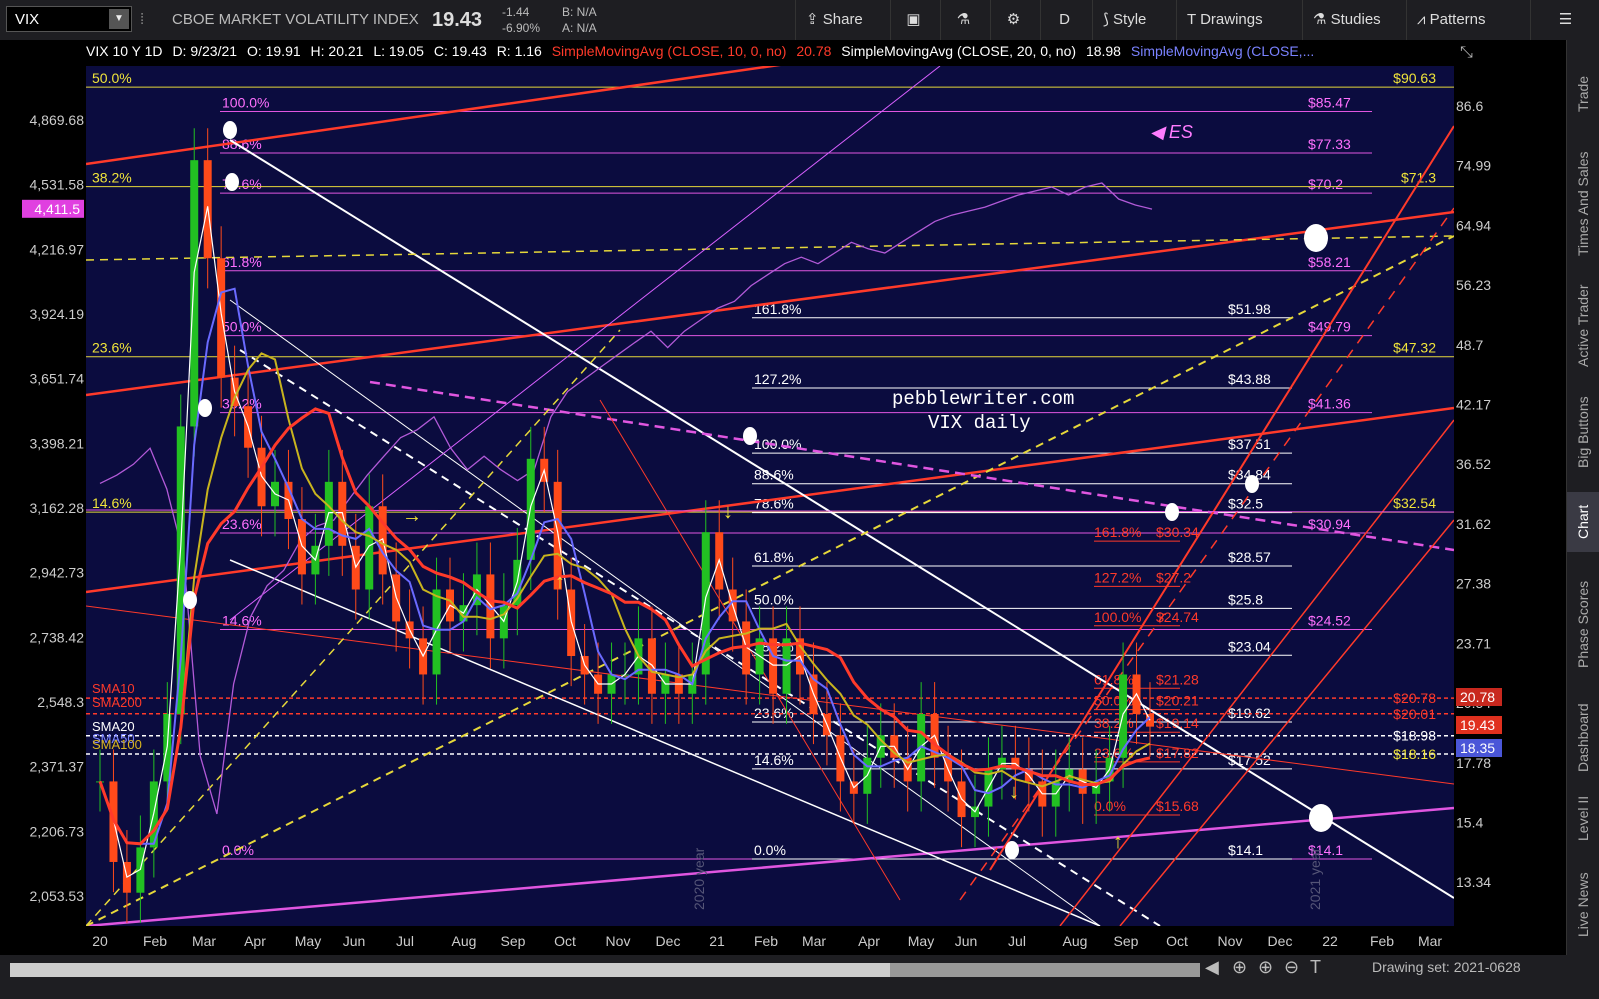 The height and width of the screenshot is (999, 1599). I want to click on left-axis-tick: 4,531.58, so click(57, 185).